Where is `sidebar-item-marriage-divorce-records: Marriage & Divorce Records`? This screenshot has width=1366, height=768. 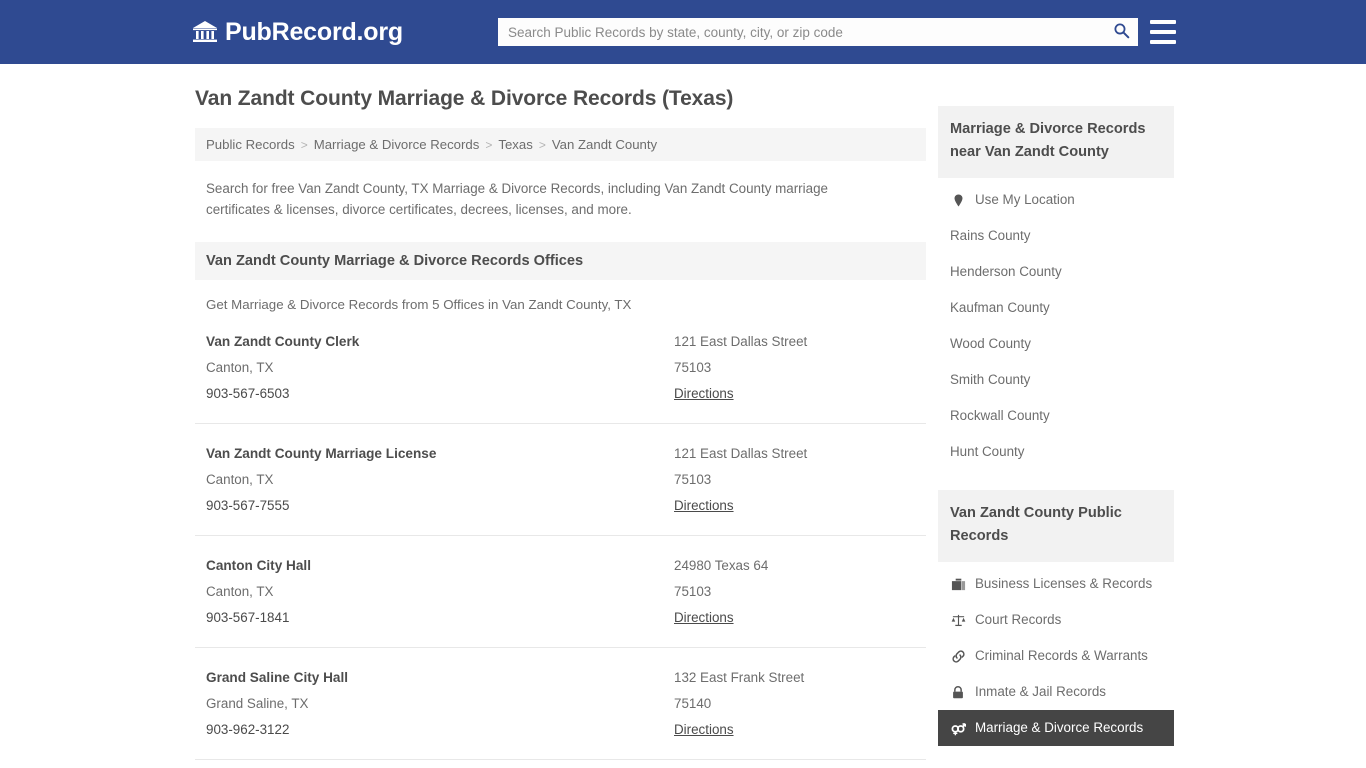
sidebar-item-marriage-divorce-records: Marriage & Divorce Records is located at coordinates (1056, 728).